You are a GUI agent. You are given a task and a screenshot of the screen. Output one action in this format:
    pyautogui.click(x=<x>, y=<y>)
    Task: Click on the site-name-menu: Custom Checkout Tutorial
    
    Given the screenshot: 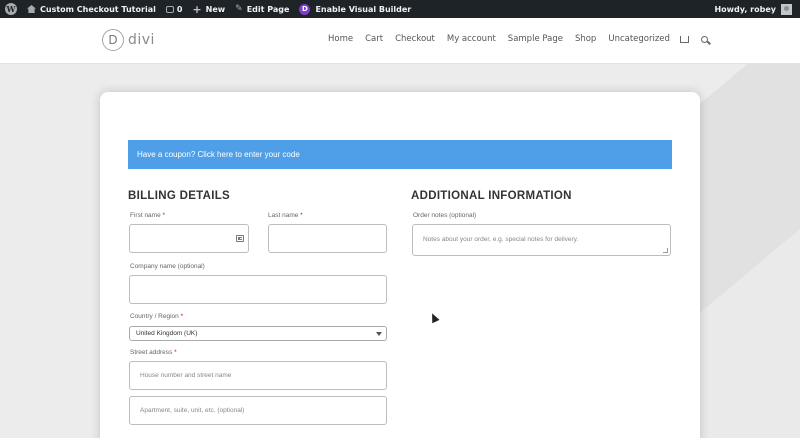 What is the action you would take?
    pyautogui.click(x=91, y=9)
    